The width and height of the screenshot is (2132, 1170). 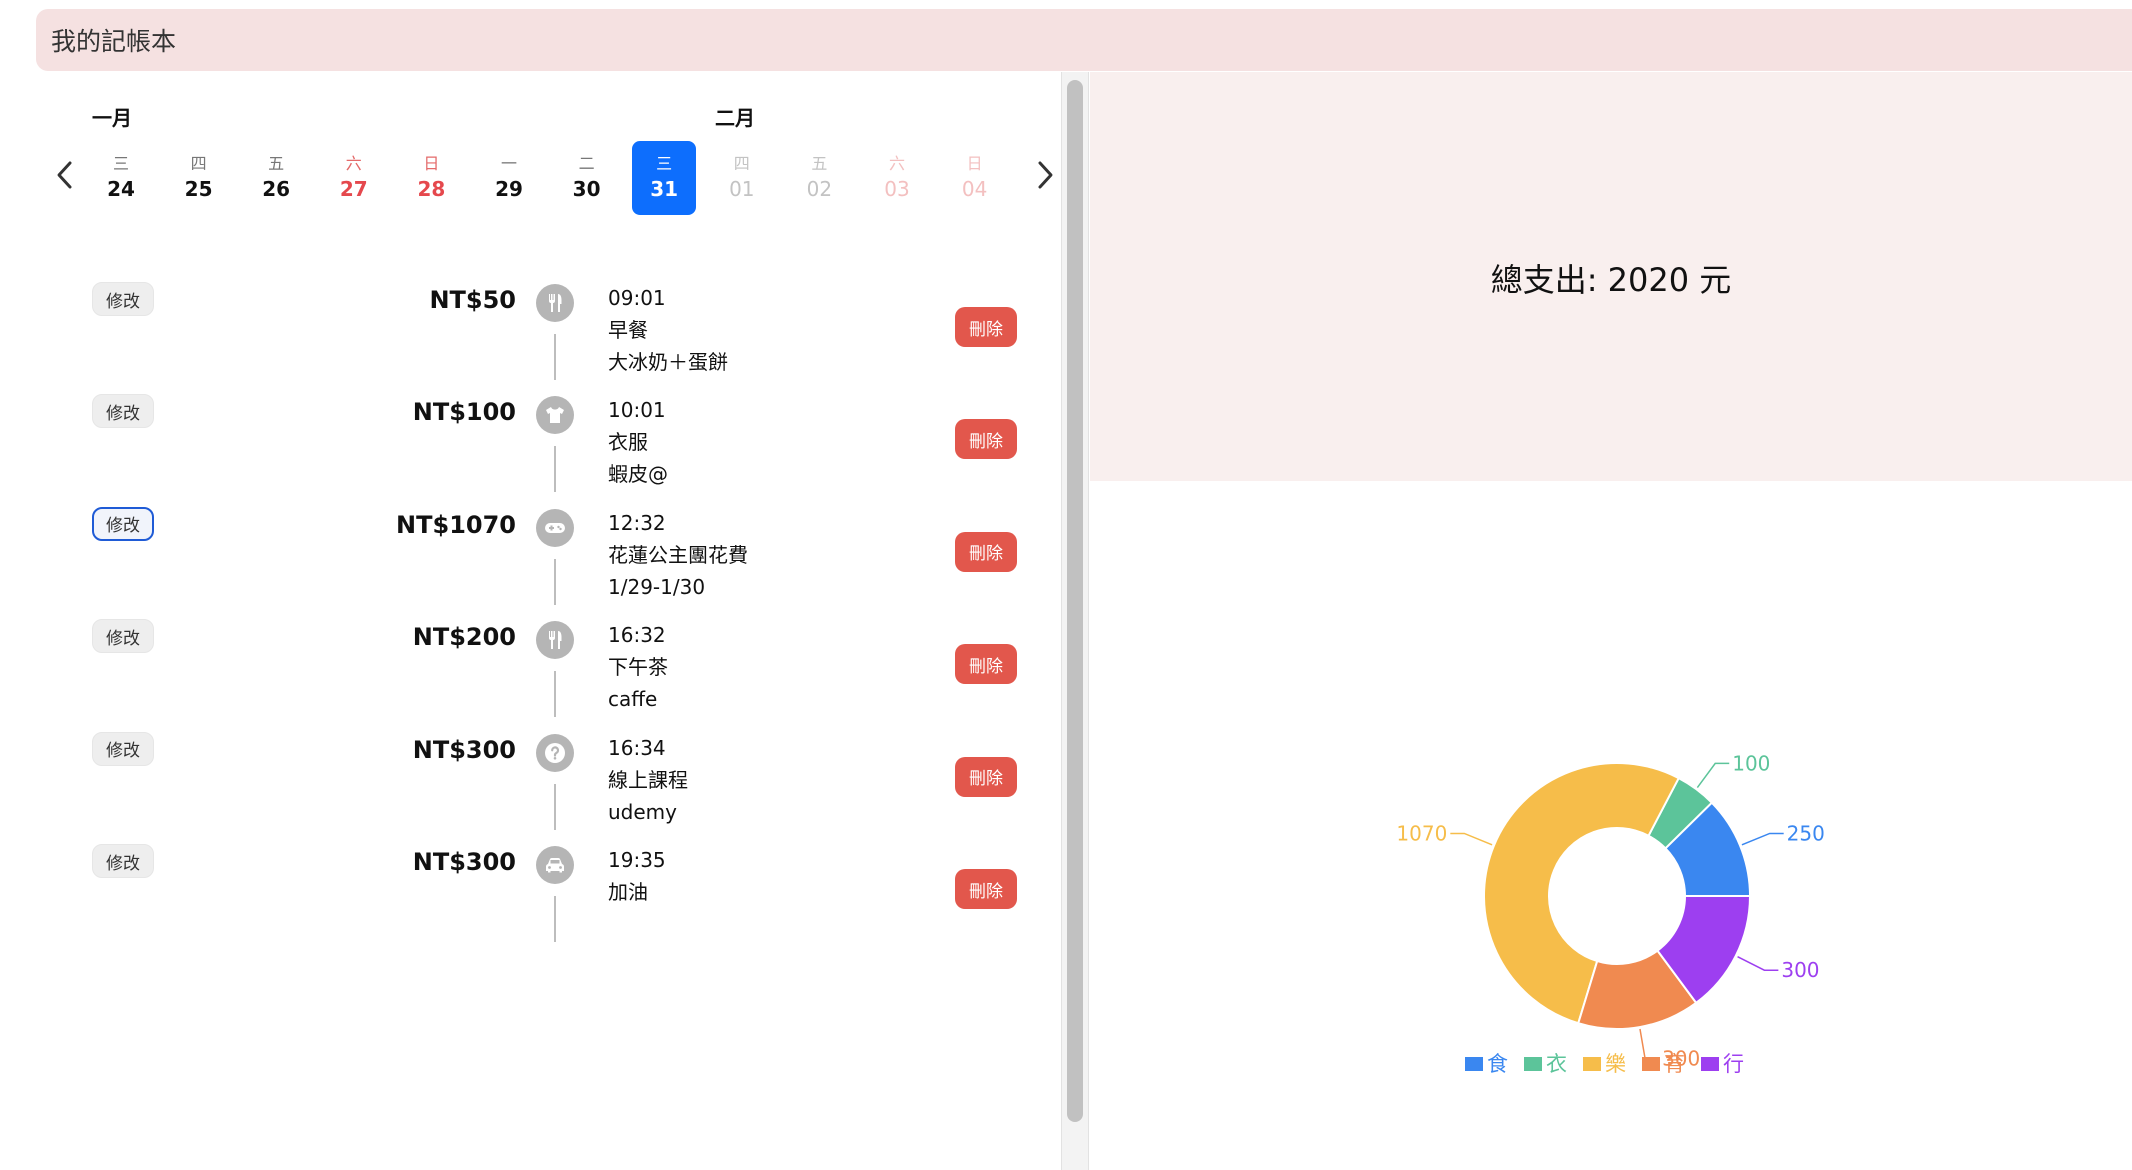 I want to click on day-02: 五 02, so click(x=819, y=178).